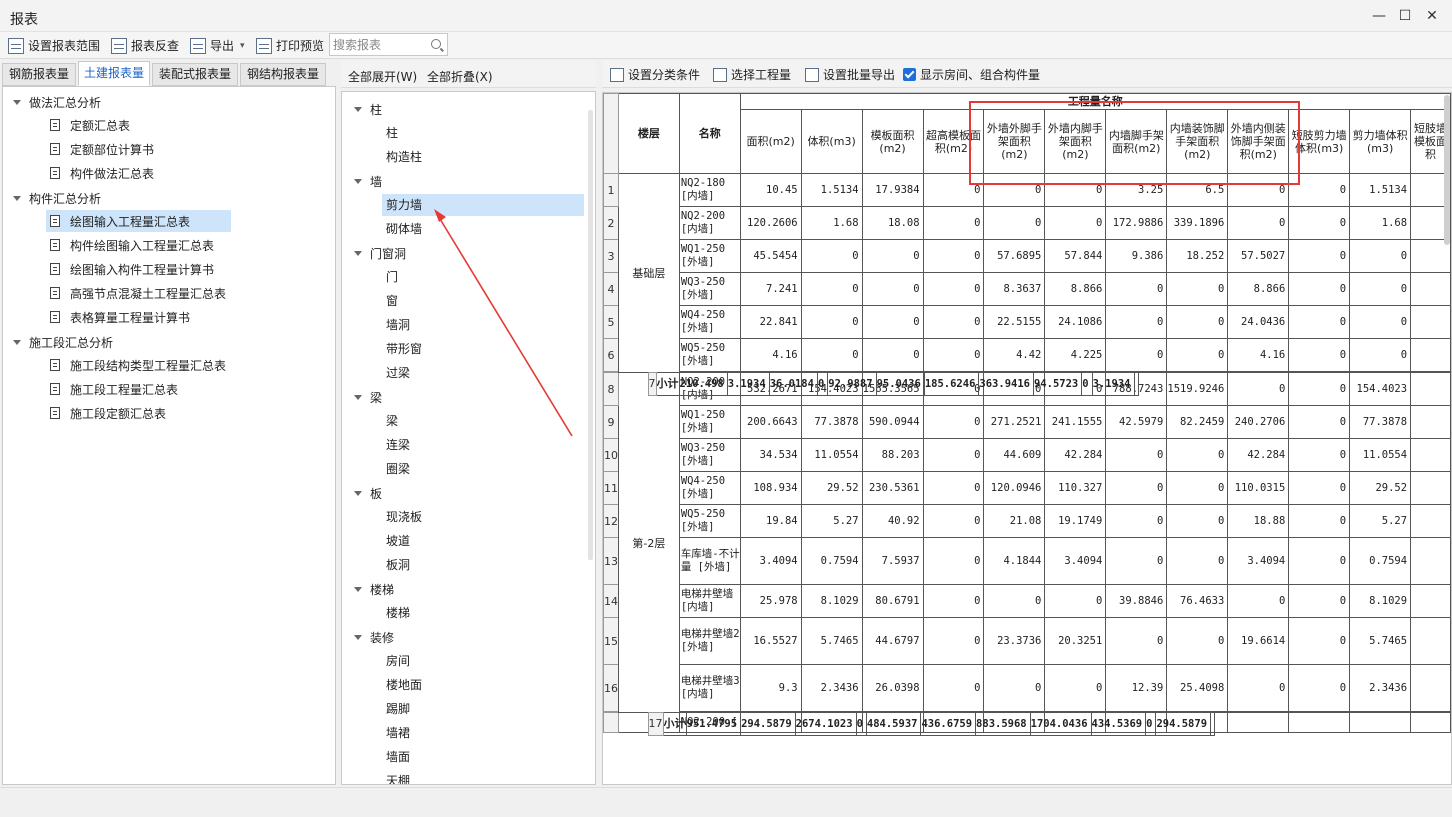  What do you see at coordinates (793, 384) in the screenshot?
I see `quantity-cell: 36.0184` at bounding box center [793, 384].